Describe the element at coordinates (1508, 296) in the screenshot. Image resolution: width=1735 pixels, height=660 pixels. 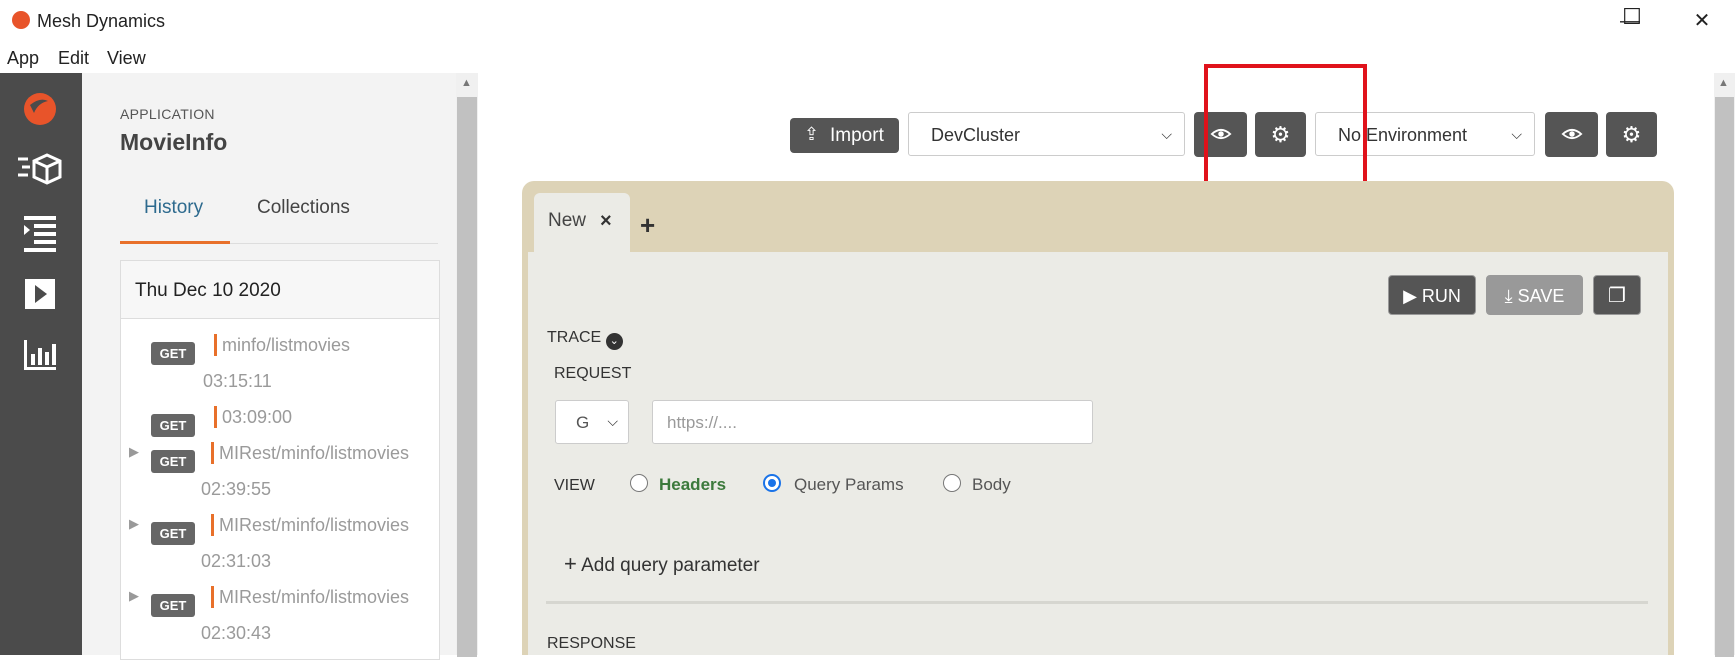
I see `download-icon: ⤓` at that location.